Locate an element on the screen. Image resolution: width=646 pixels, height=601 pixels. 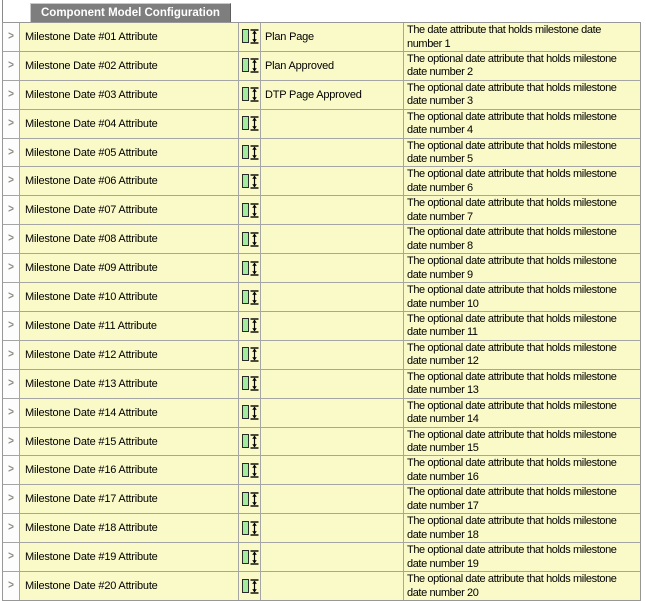
attribute-label: Milestone Date #16 Attribute is located at coordinates (129, 470).